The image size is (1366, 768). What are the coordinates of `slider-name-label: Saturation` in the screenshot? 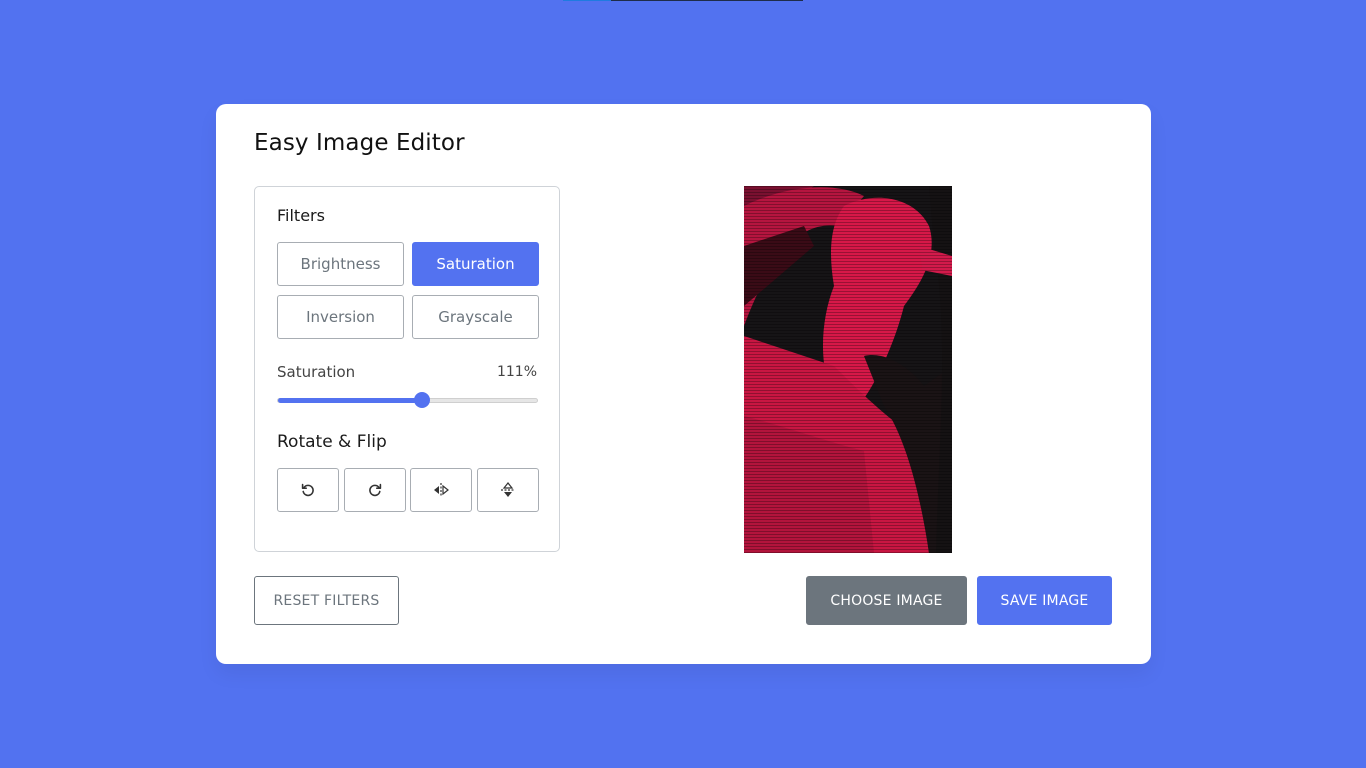 It's located at (316, 372).